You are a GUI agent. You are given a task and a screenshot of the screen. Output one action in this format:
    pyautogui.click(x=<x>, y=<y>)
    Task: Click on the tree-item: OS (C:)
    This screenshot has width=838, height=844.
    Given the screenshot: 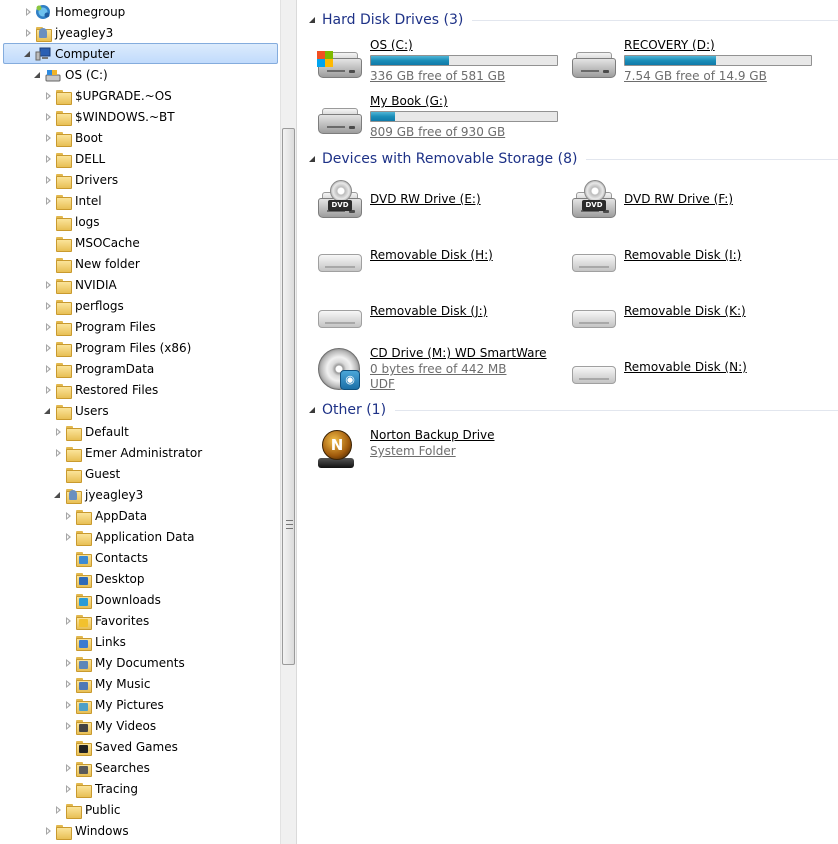 What is the action you would take?
    pyautogui.click(x=140, y=74)
    